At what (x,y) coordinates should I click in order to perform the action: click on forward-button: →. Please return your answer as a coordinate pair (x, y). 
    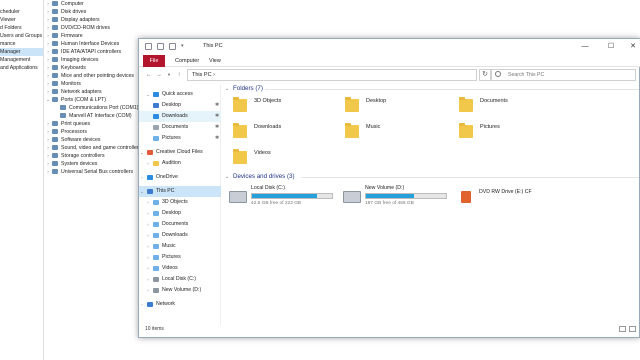
    Looking at the image, I should click on (159, 75).